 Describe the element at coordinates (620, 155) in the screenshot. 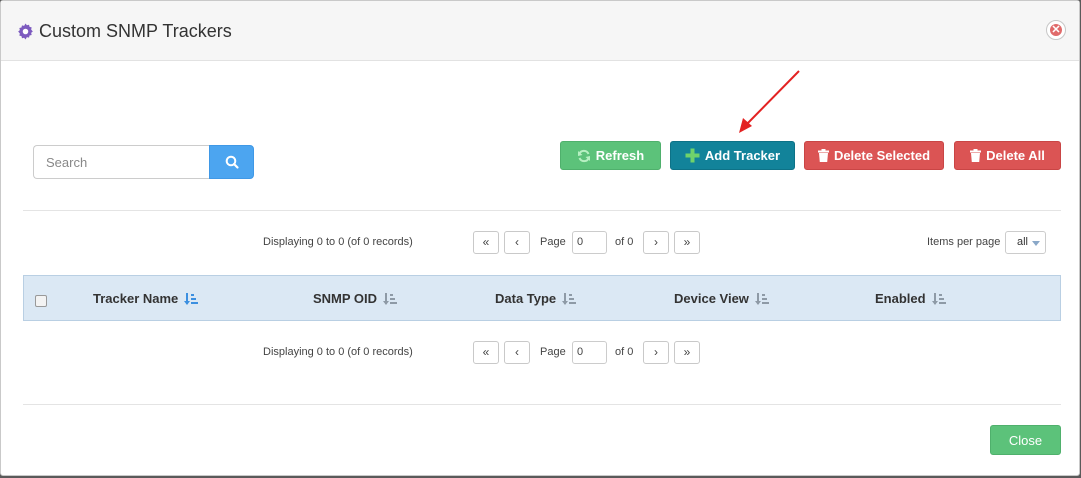

I see `refresh-label: Refresh` at that location.